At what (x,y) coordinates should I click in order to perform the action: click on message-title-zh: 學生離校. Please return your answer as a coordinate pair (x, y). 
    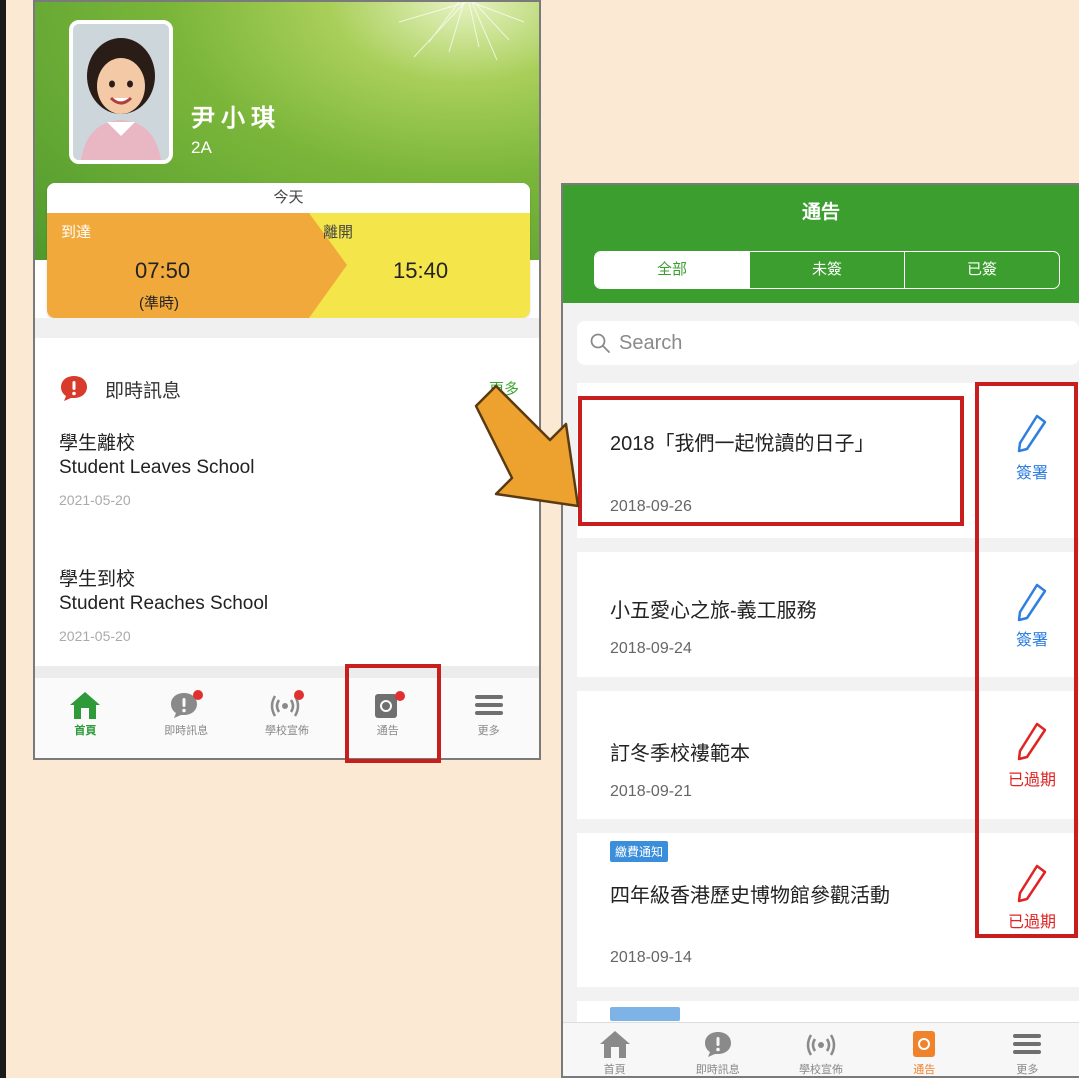
    Looking at the image, I should click on (97, 443).